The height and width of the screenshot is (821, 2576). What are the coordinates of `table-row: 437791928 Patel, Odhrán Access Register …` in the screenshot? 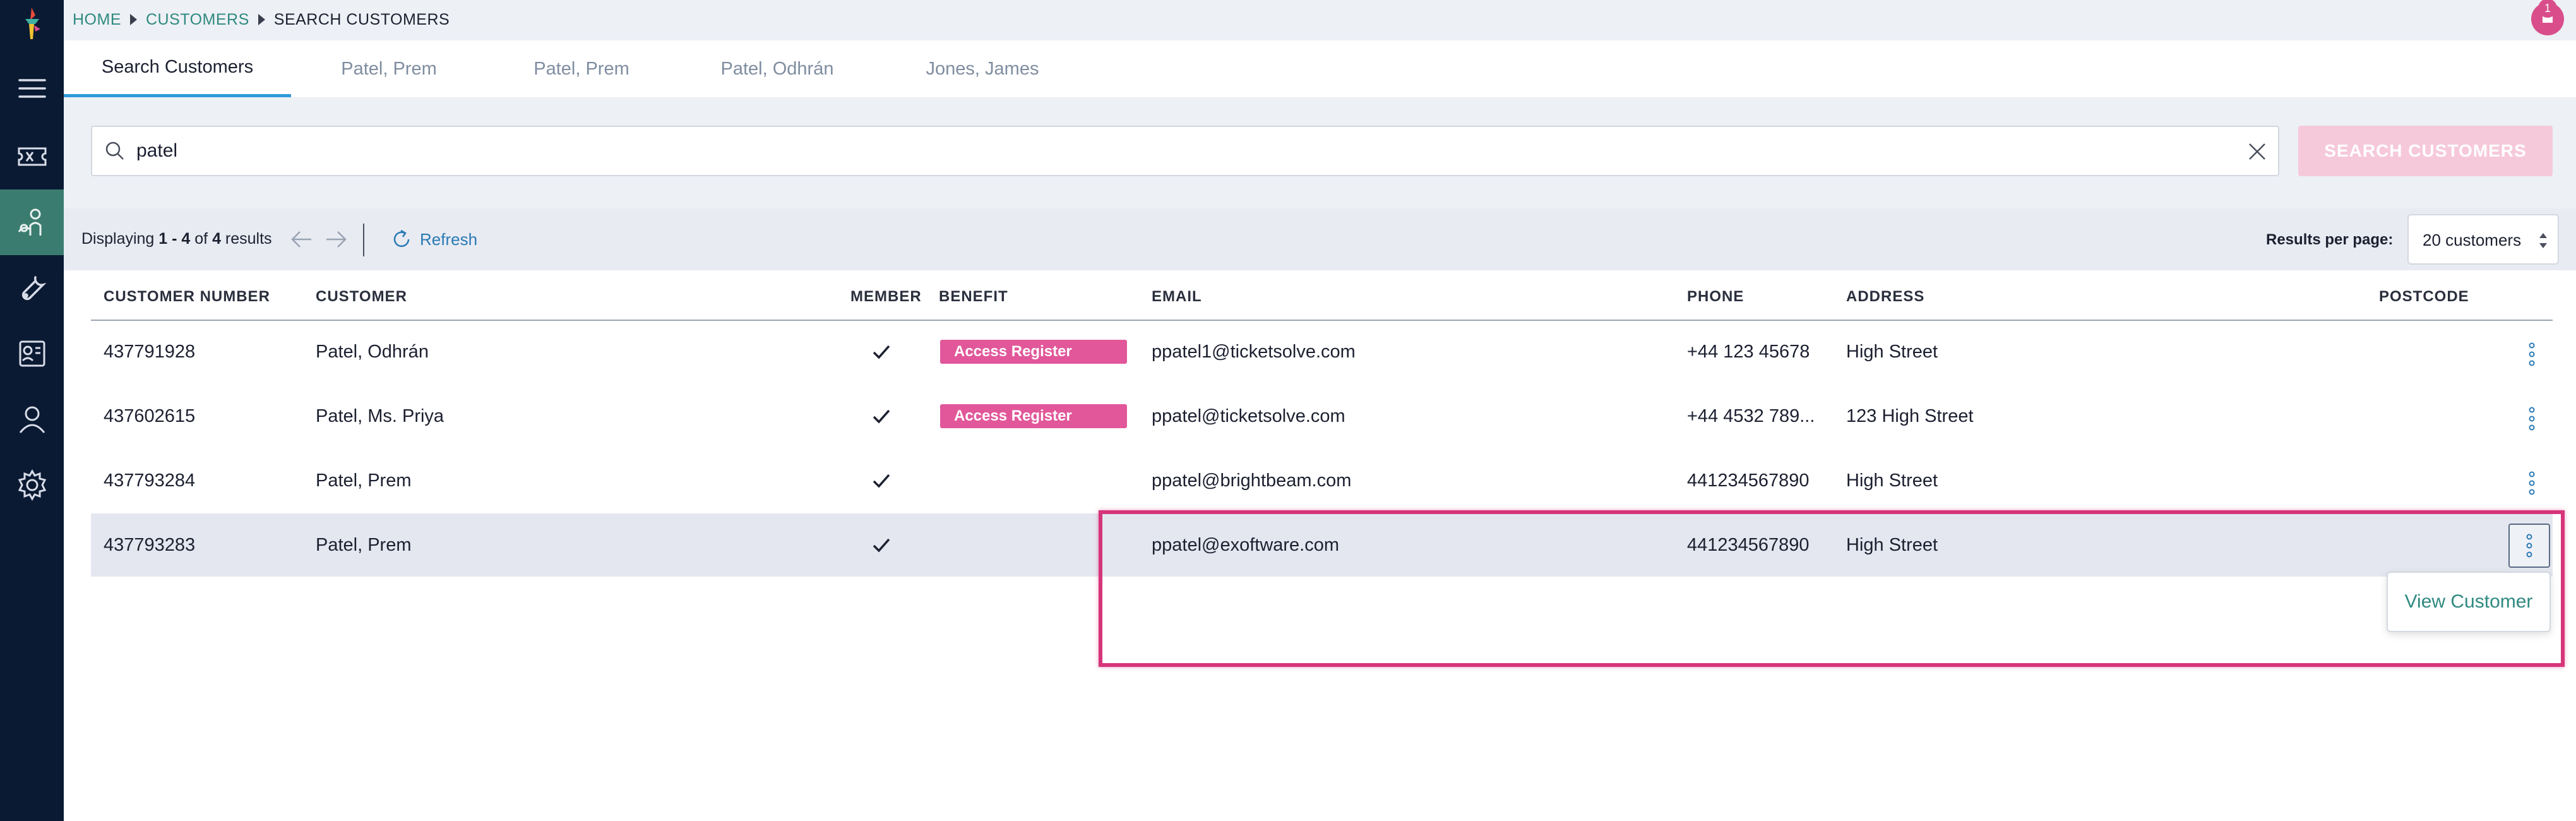 It's located at (1322, 351).